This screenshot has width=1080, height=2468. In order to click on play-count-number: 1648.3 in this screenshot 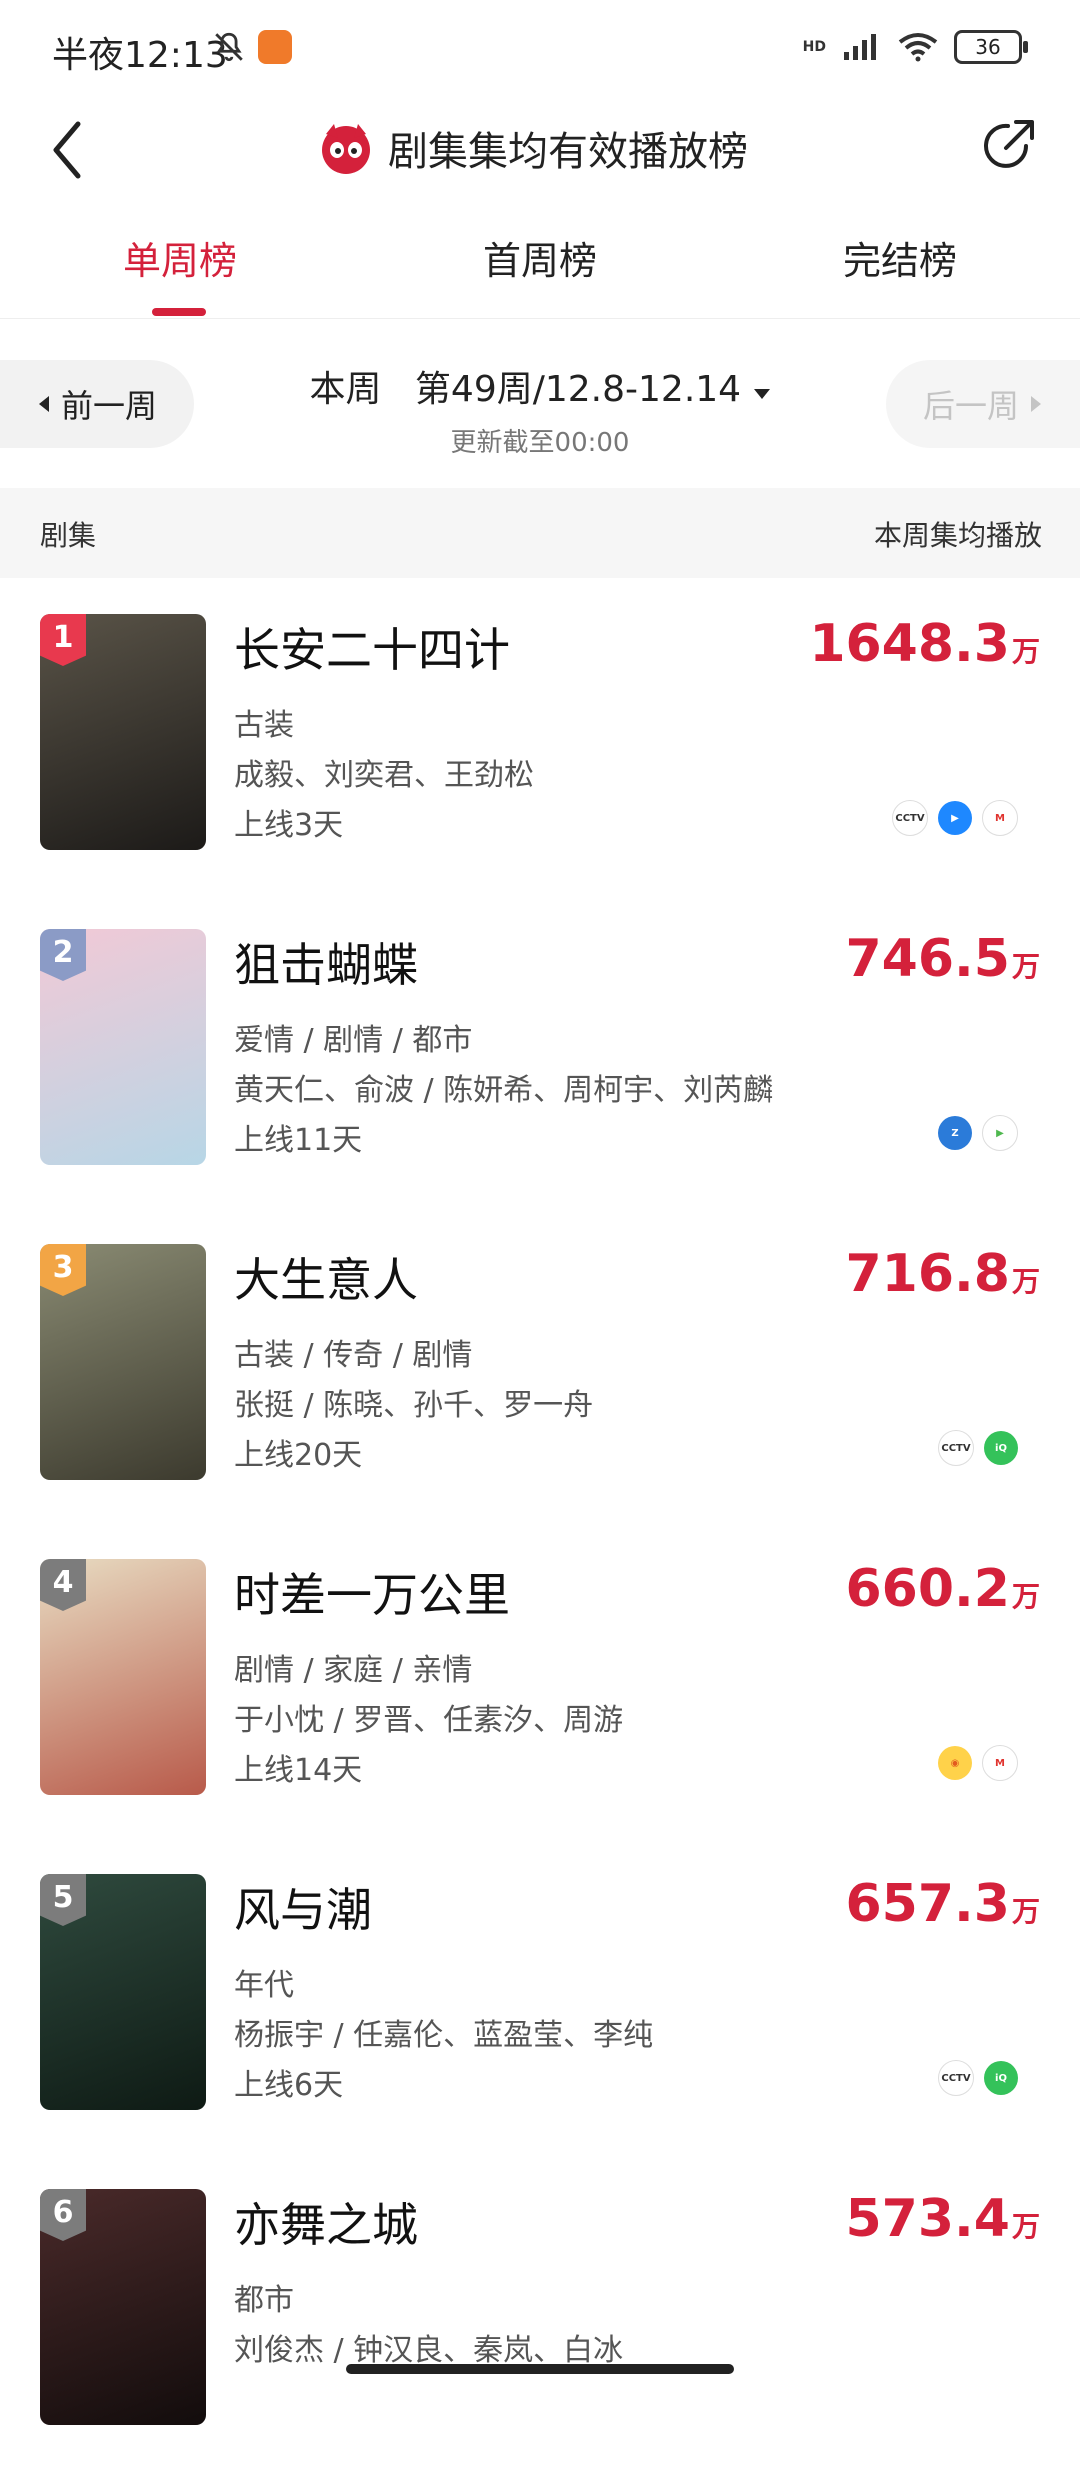, I will do `click(909, 644)`.